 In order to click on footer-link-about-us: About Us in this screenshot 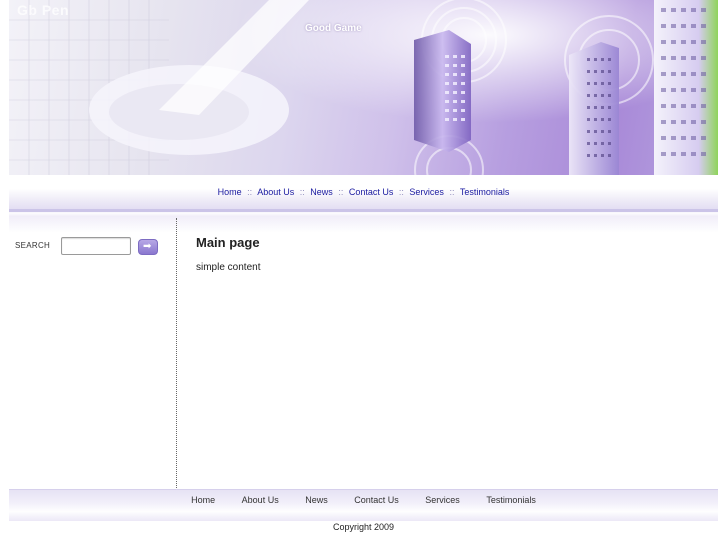, I will do `click(260, 500)`.